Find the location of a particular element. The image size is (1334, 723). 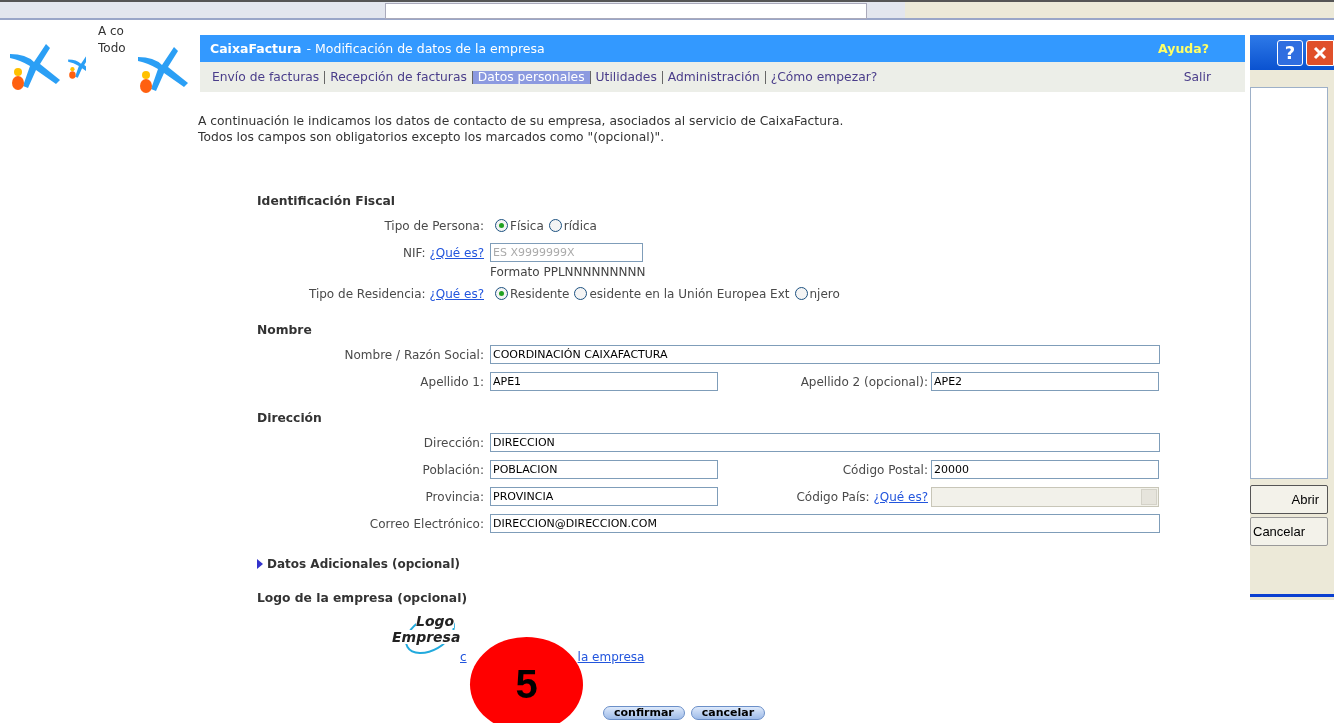

field-label: Tipo de Residencia: is located at coordinates (367, 293).